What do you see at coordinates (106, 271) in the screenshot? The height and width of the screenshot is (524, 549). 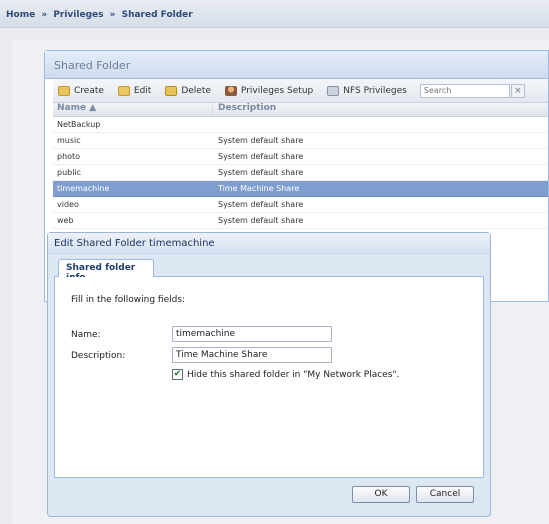 I see `tab-shared-folder-info: Shared folder info` at bounding box center [106, 271].